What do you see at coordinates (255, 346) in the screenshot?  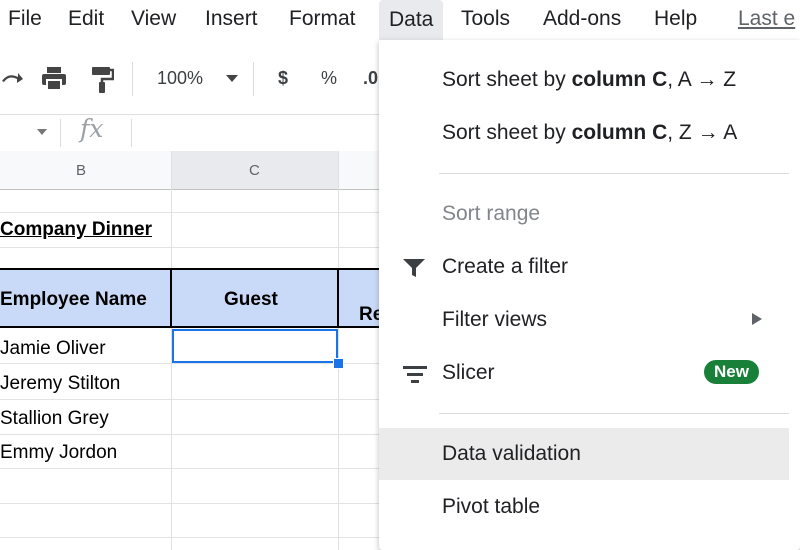 I see `selected-cell` at bounding box center [255, 346].